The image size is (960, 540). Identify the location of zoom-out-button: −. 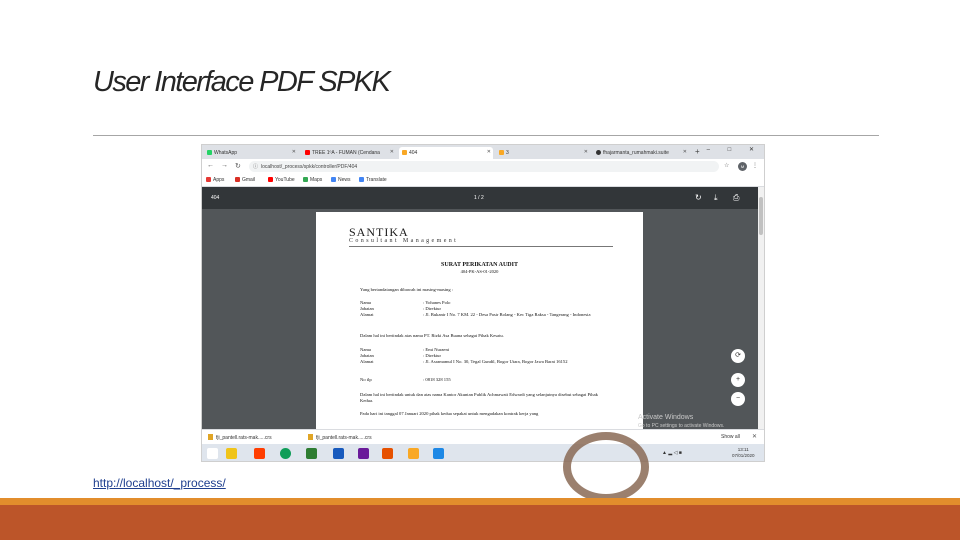
(738, 399).